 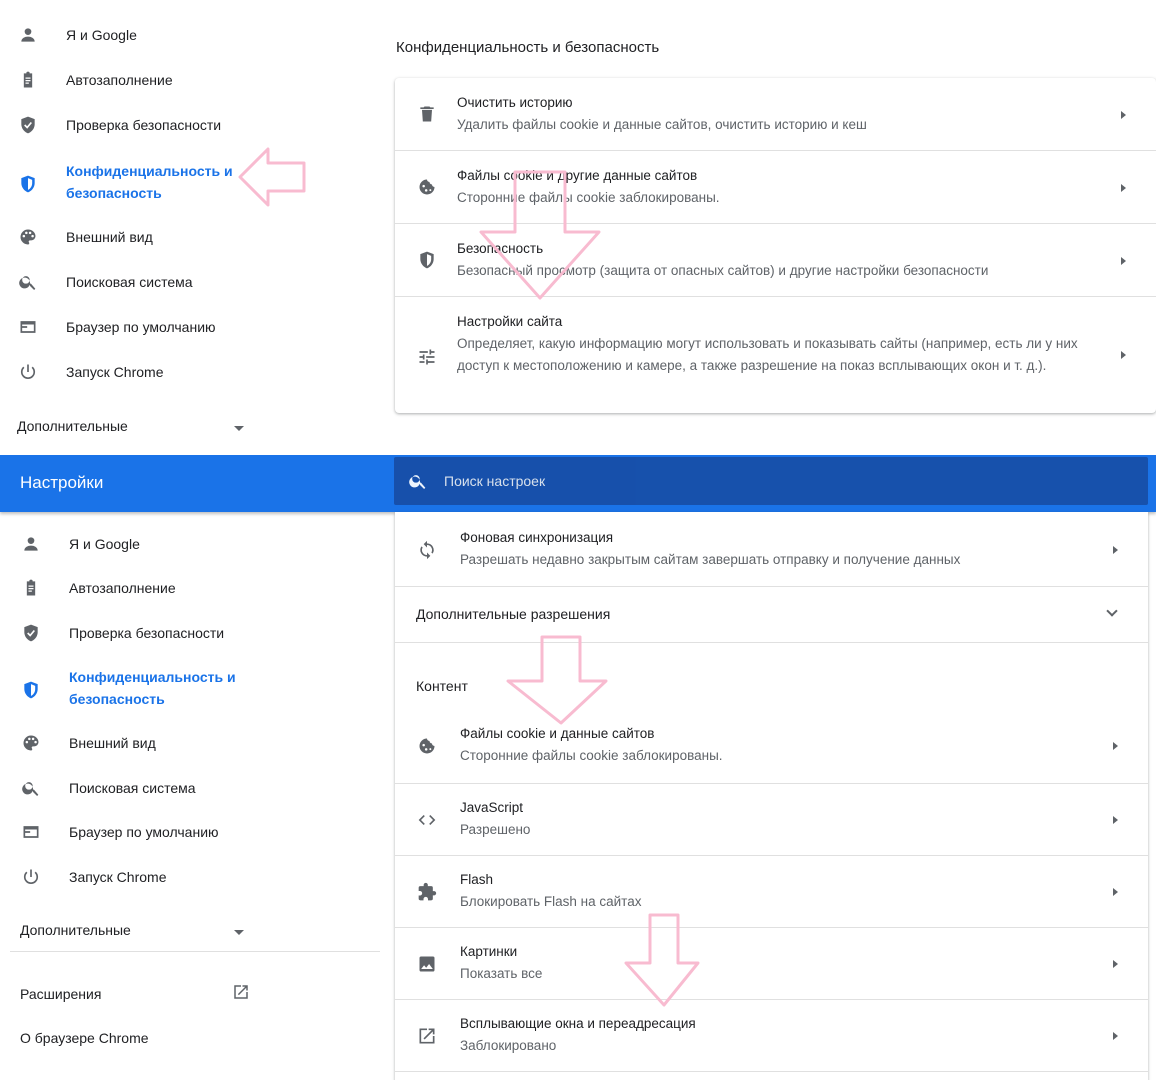 What do you see at coordinates (578, 1023) in the screenshot?
I see `row-title: Всплывающие окна и переадресация` at bounding box center [578, 1023].